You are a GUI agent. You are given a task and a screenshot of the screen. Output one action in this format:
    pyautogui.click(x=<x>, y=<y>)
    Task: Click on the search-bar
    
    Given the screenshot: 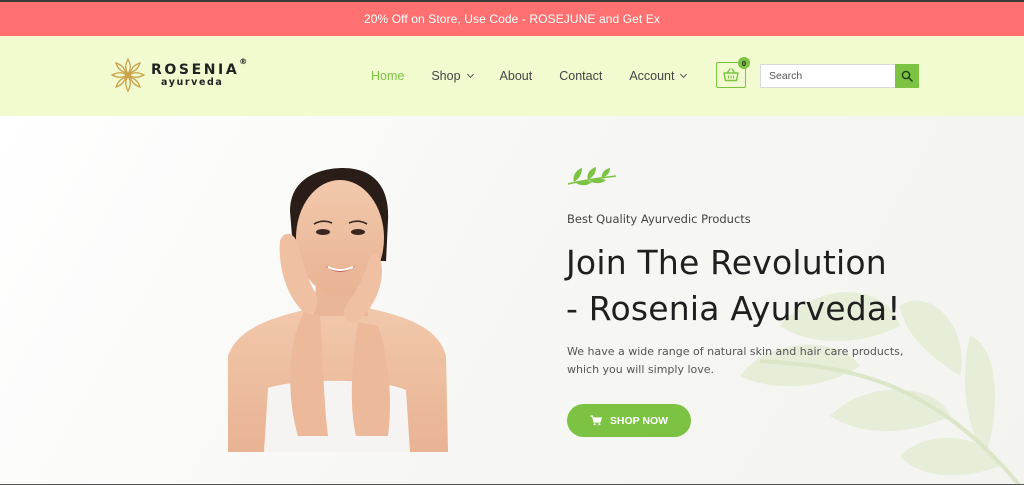 What is the action you would take?
    pyautogui.click(x=839, y=76)
    